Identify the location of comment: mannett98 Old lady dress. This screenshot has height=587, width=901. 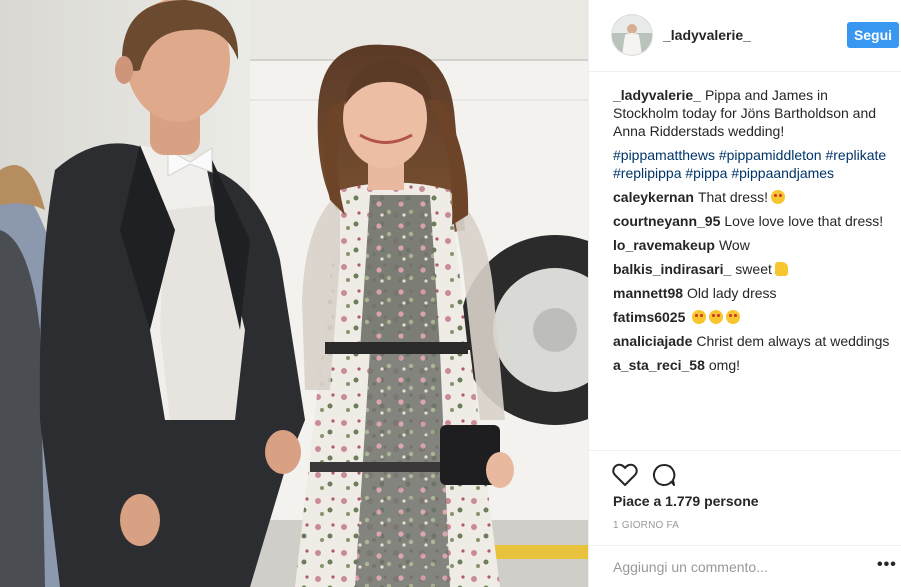
(753, 293).